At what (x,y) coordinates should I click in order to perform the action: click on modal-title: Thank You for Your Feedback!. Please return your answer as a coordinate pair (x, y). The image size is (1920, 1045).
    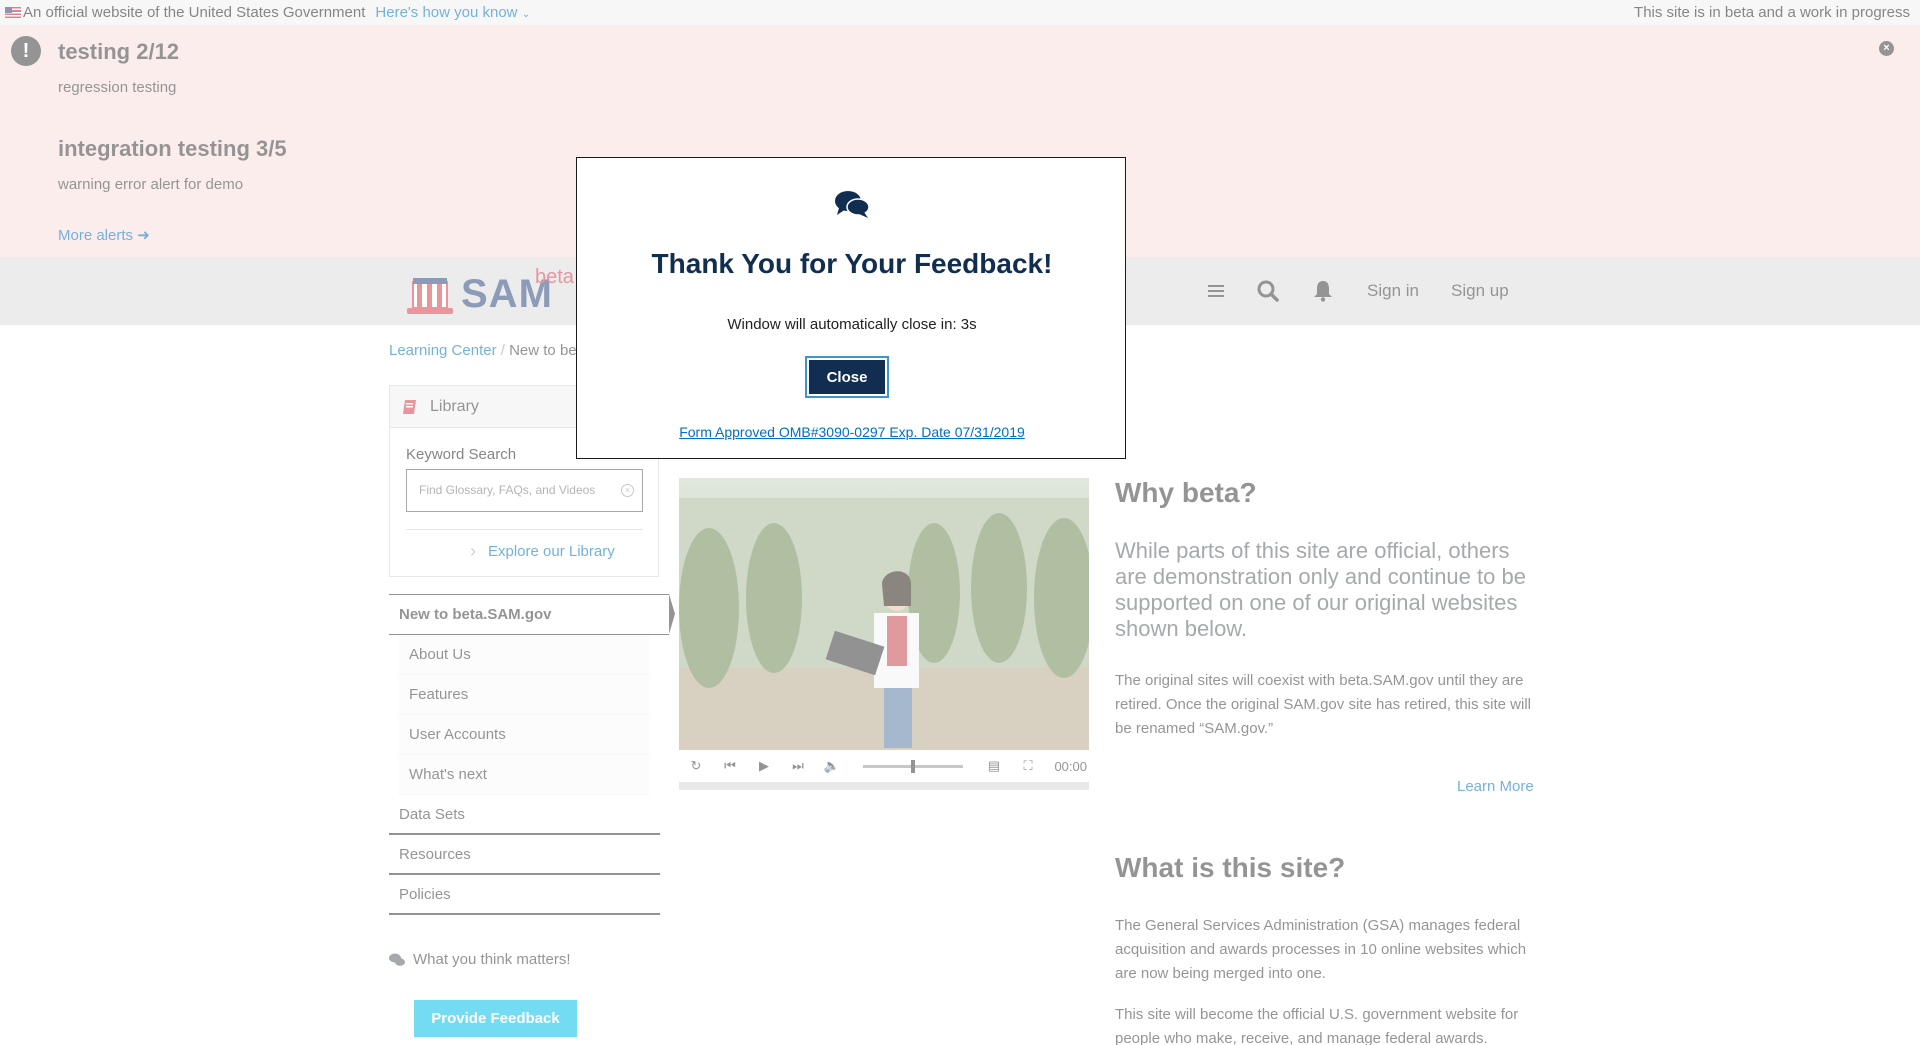
    Looking at the image, I should click on (852, 263).